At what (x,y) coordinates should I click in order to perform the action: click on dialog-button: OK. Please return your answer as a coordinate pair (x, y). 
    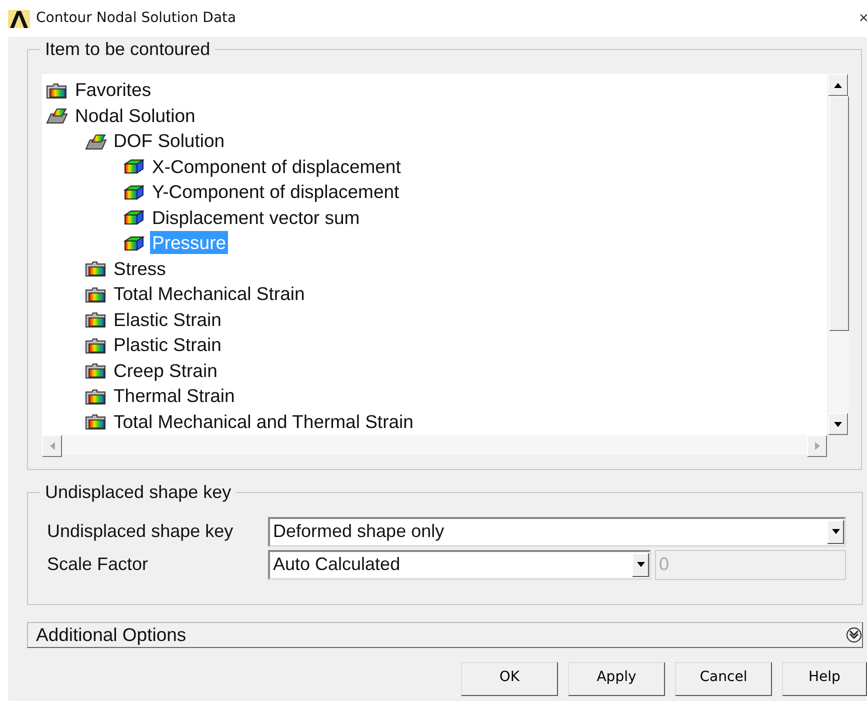
    Looking at the image, I should click on (509, 679).